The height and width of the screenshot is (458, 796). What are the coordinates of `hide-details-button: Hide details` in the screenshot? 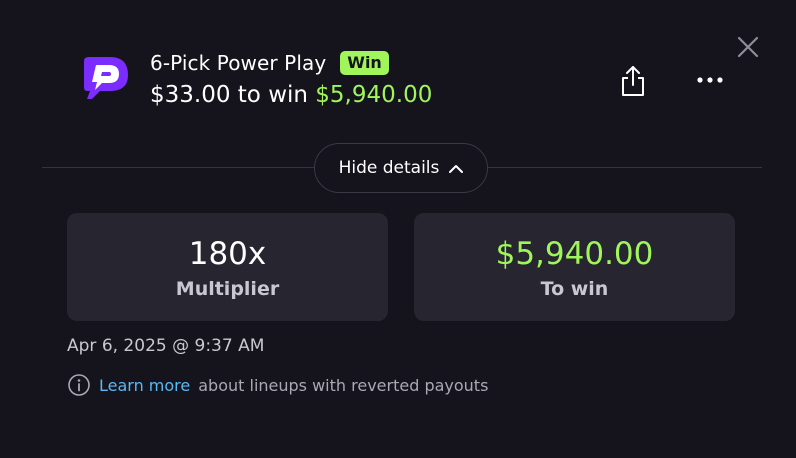 It's located at (401, 168).